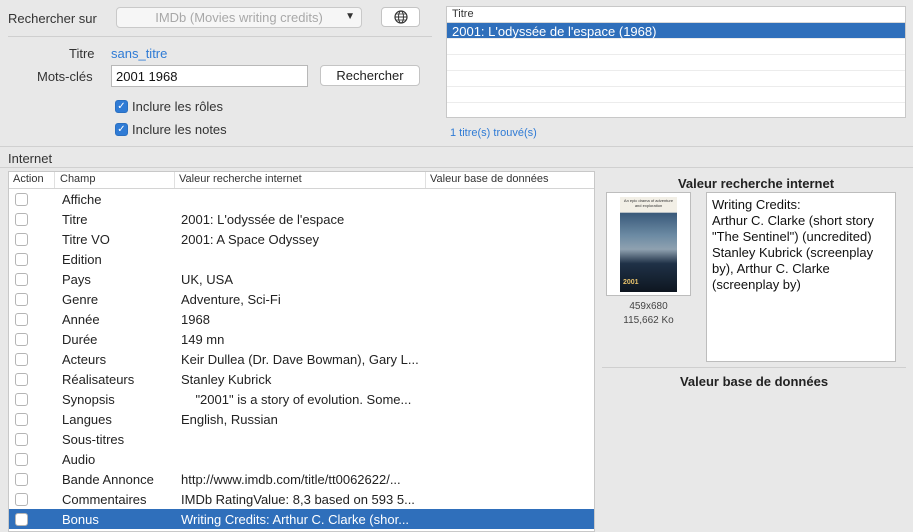 The image size is (913, 532). Describe the element at coordinates (84, 359) in the screenshot. I see `row-field-name: Acteurs` at that location.